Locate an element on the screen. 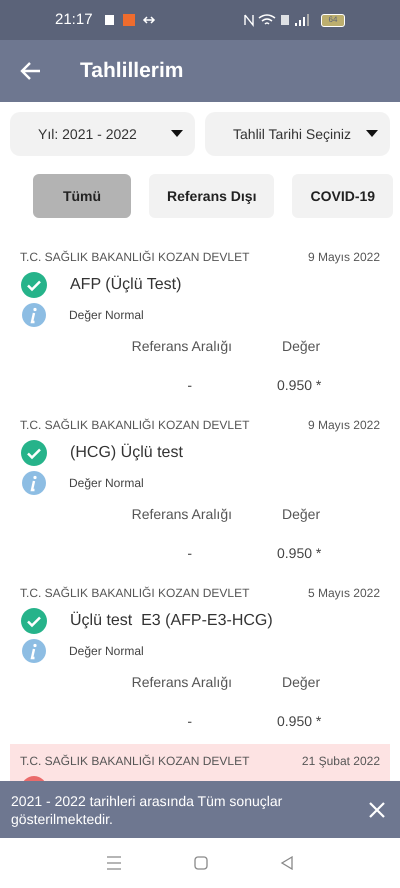 The image size is (400, 888). page-title: Tahlillerim is located at coordinates (132, 71).